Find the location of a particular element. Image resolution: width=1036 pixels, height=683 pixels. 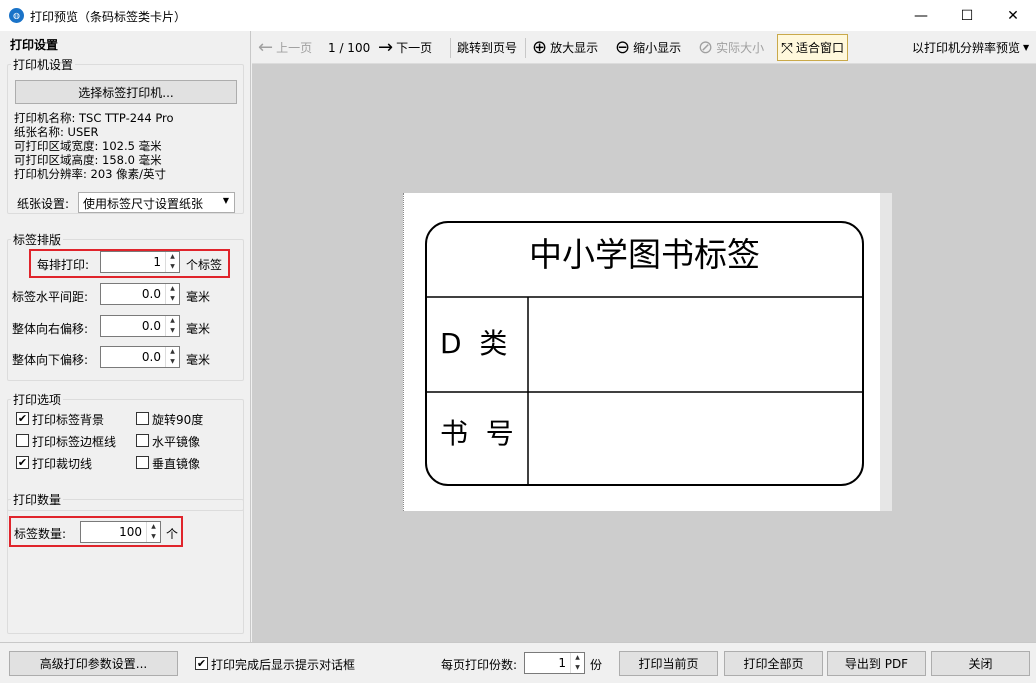

right-offset-stepper: 0.0 ▲ ▼ is located at coordinates (140, 326).